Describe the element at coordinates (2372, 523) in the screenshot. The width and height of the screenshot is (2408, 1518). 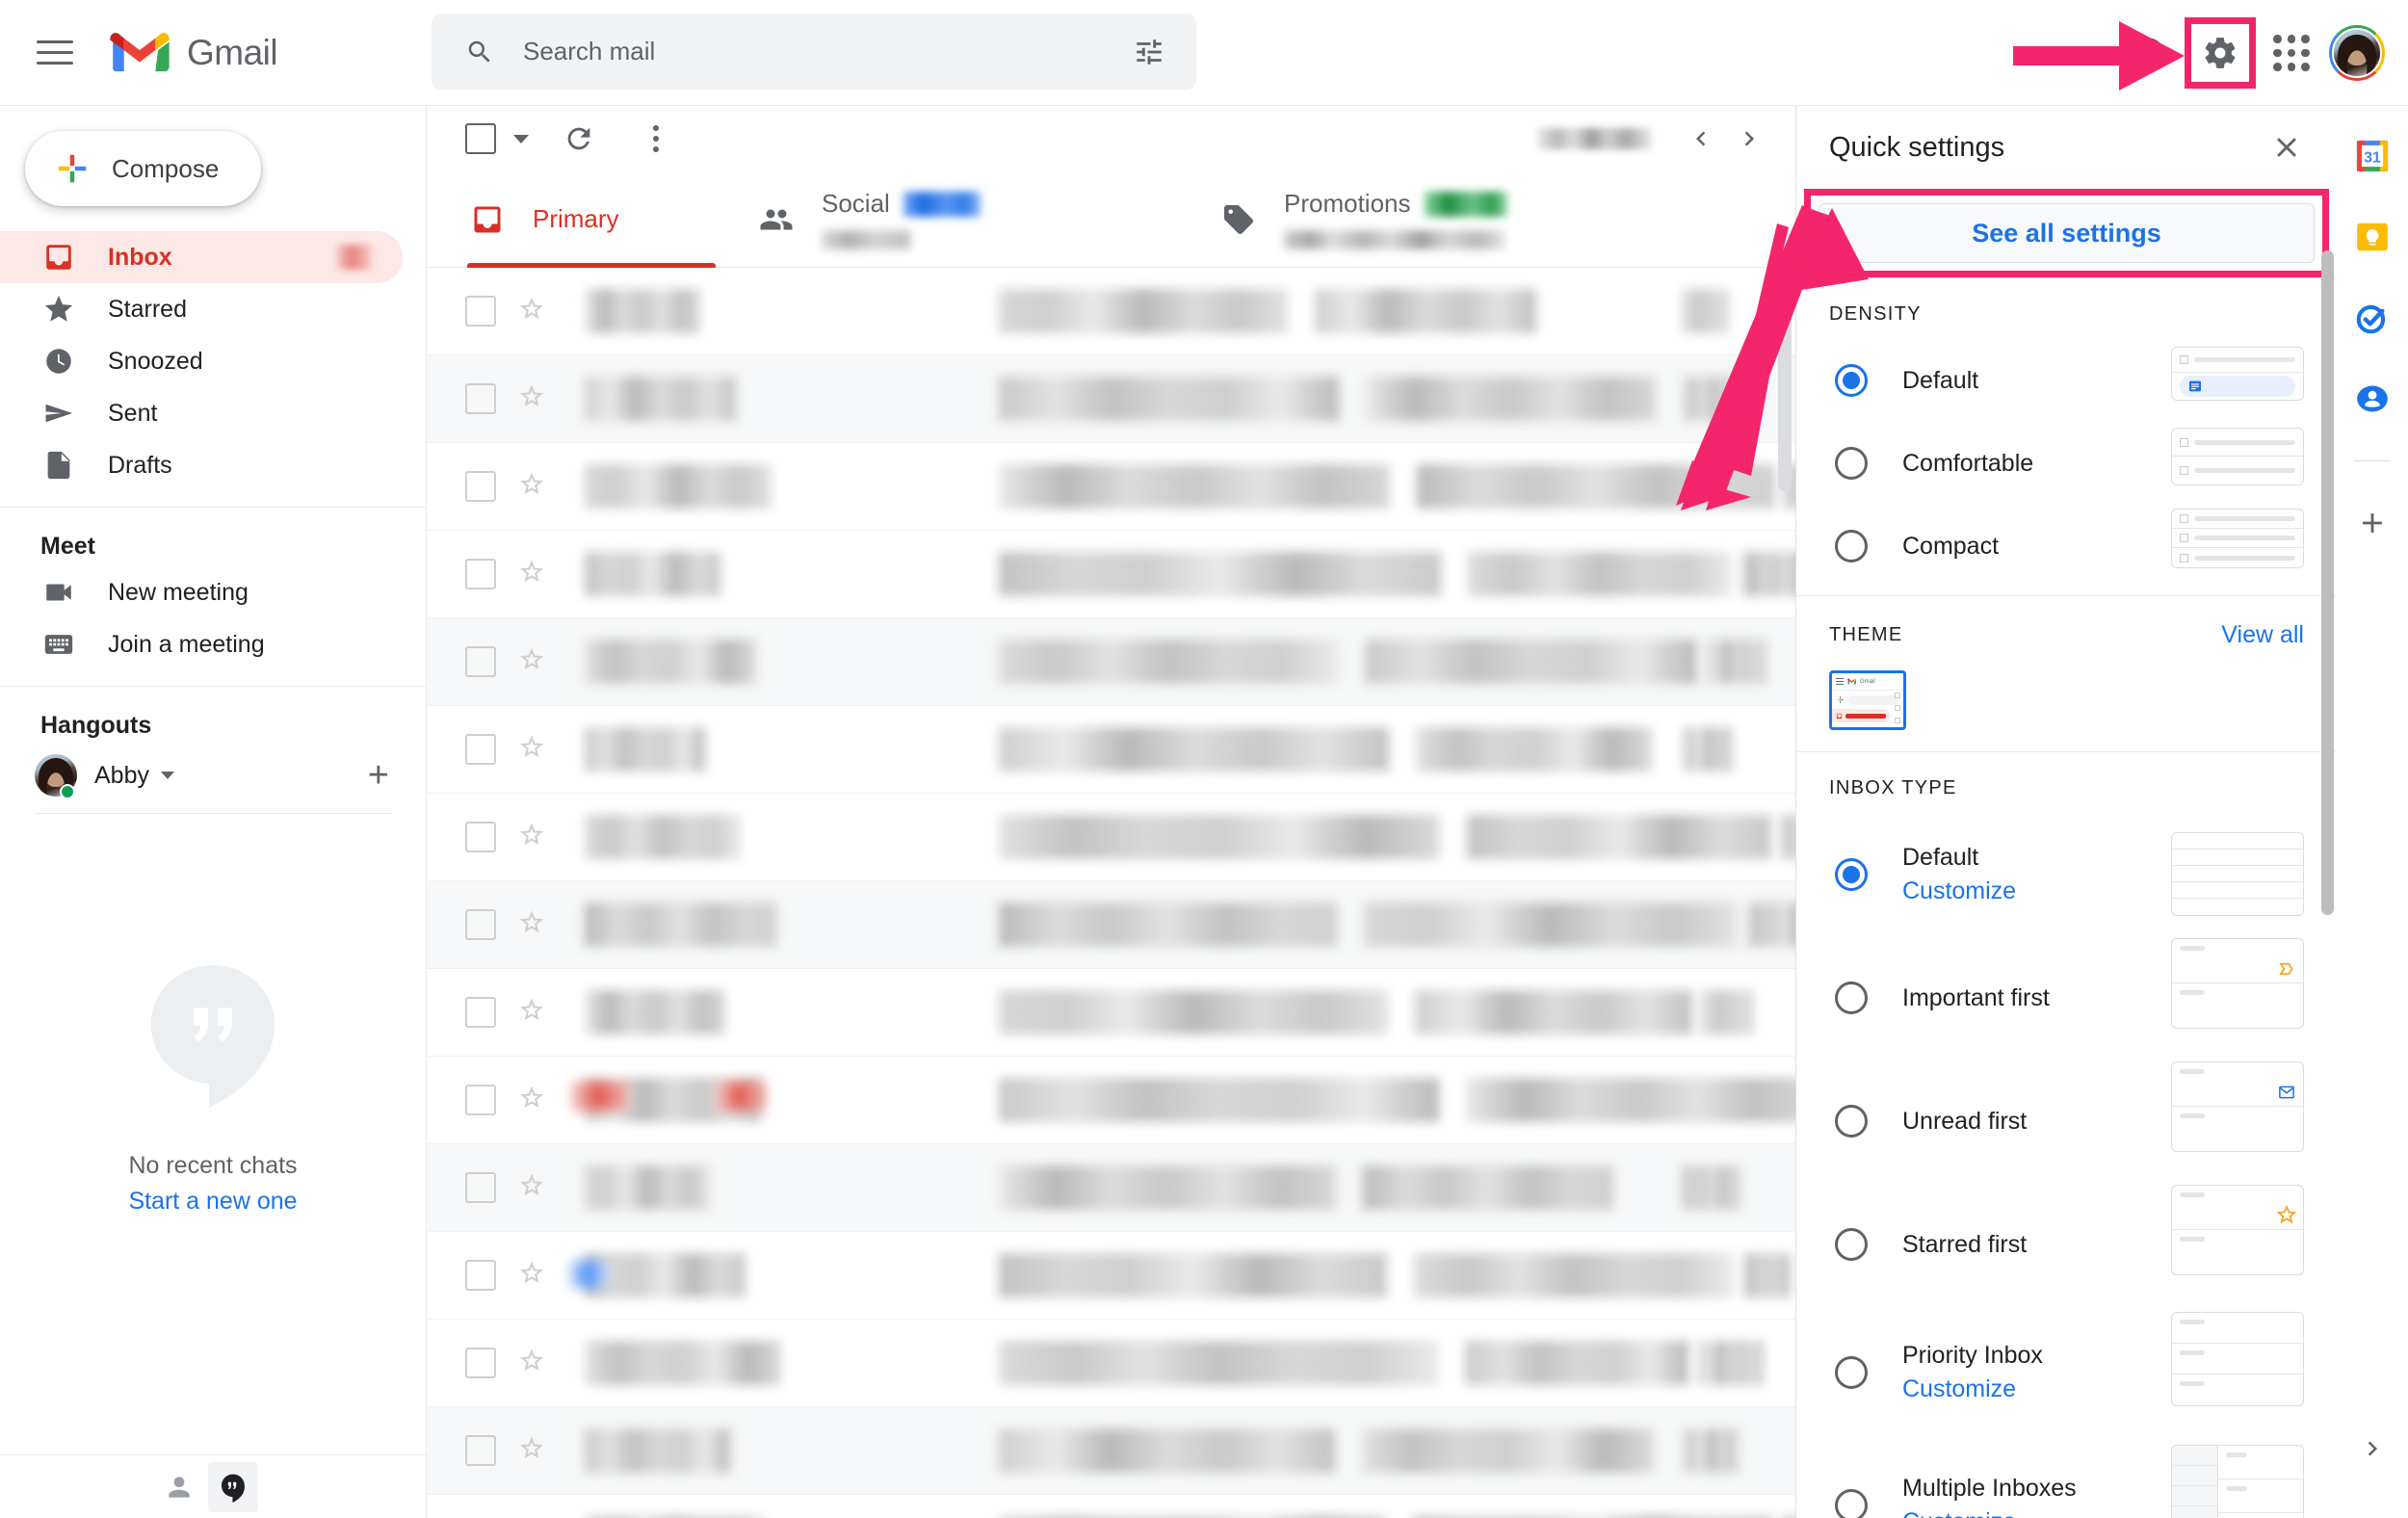
I see `add-app-plus-icon` at that location.